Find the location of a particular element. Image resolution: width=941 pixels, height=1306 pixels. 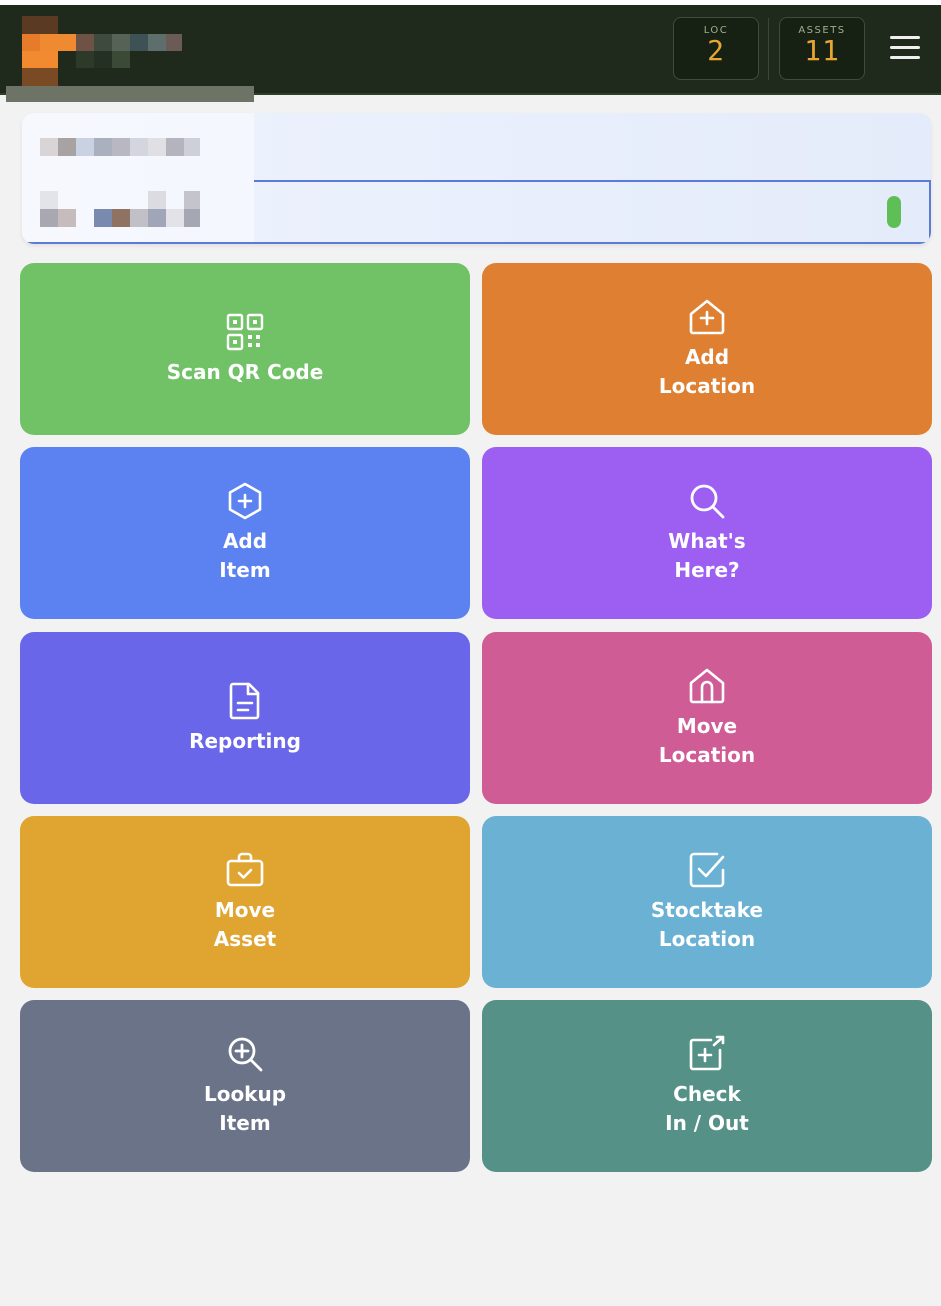

redacted-context-value is located at coordinates (120, 209).